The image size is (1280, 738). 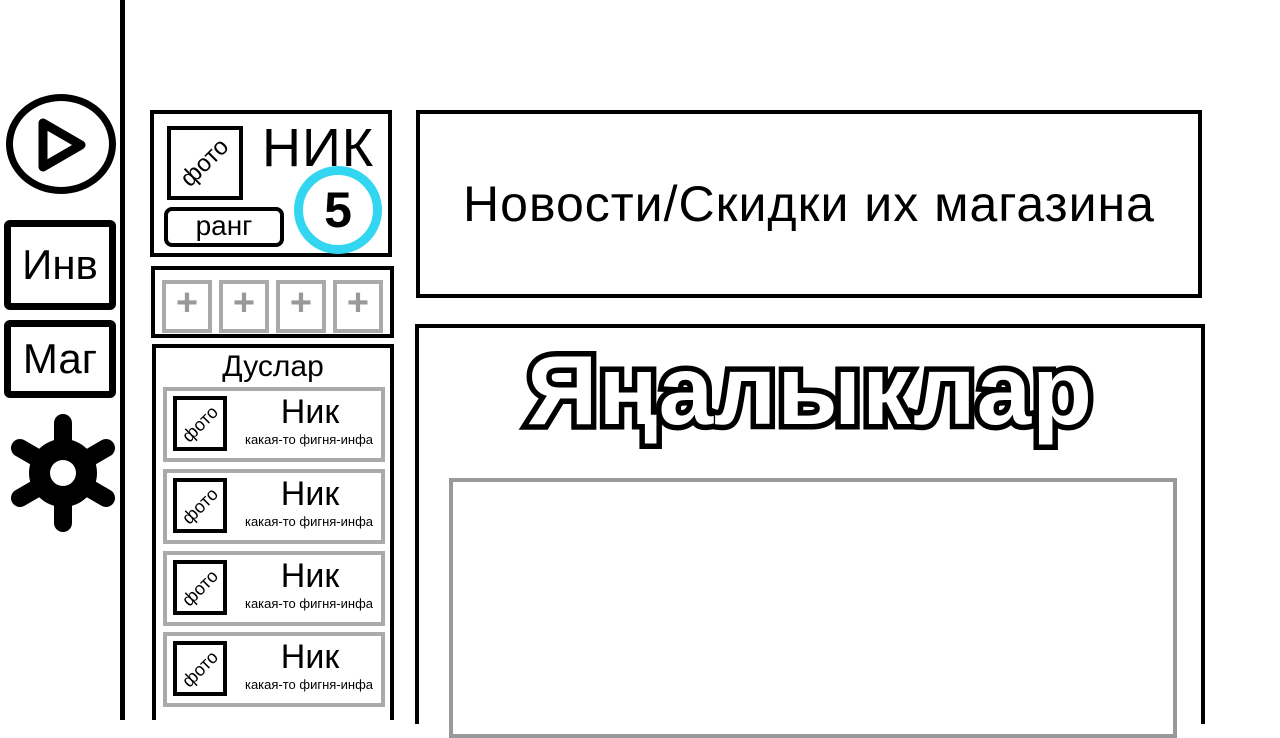 What do you see at coordinates (271, 183) in the screenshot?
I see `profile-card: фото НИК ранг 5` at bounding box center [271, 183].